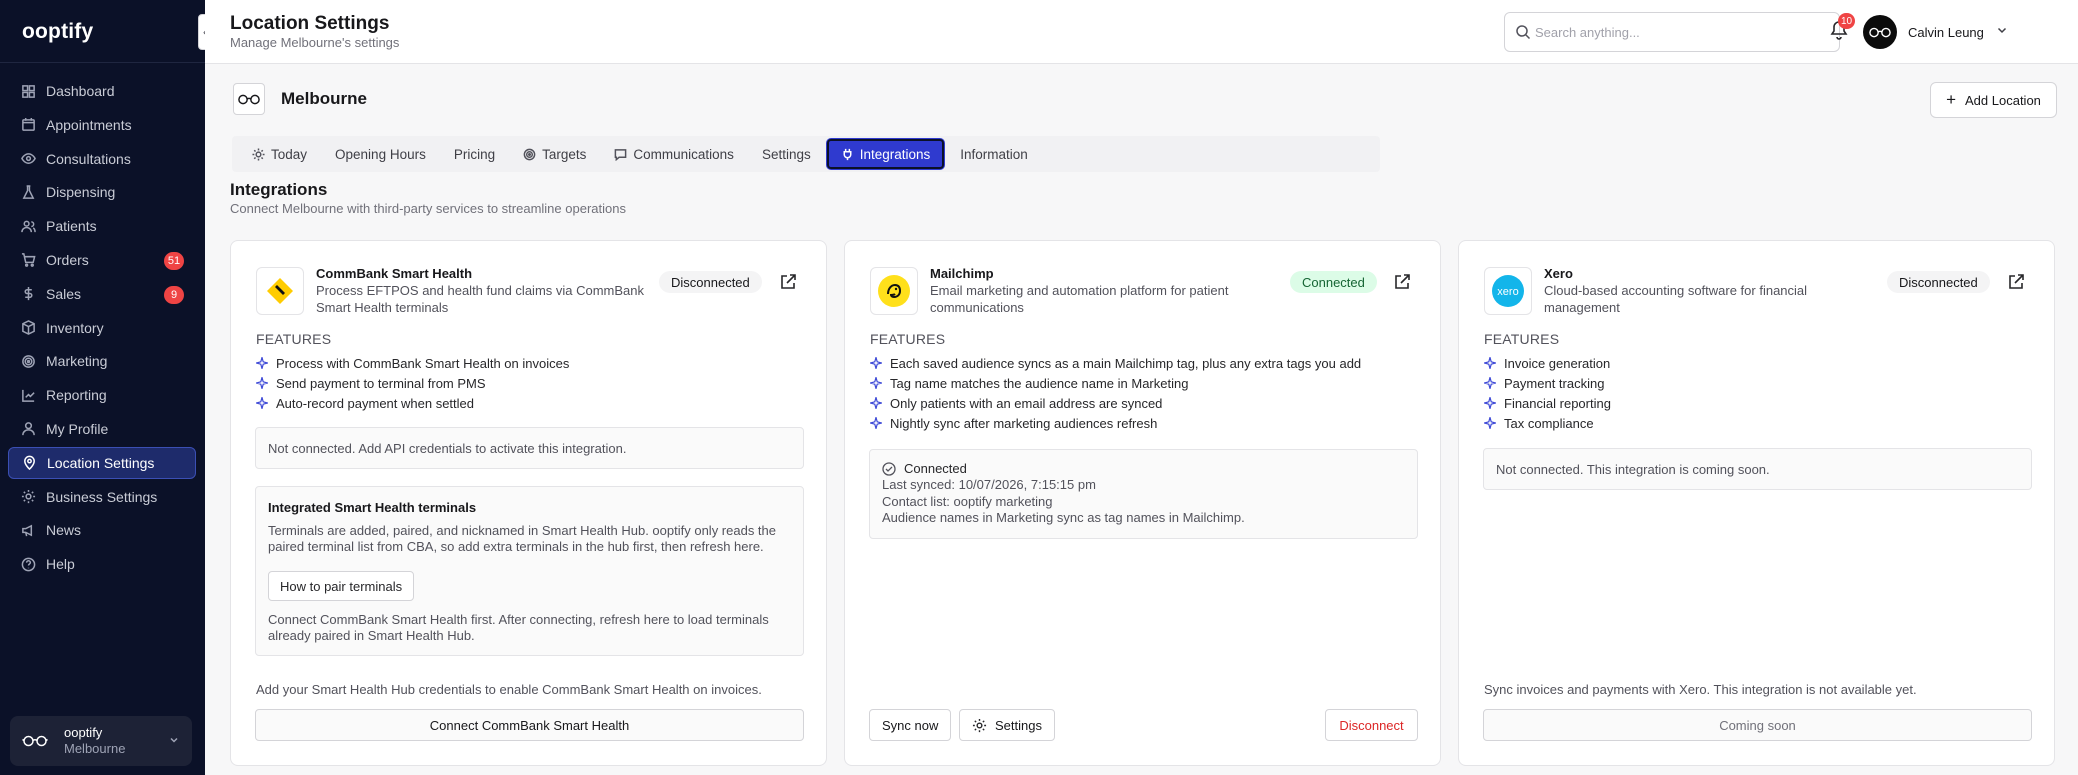 The width and height of the screenshot is (2078, 775). I want to click on coming-soon-button: Coming soon, so click(1757, 725).